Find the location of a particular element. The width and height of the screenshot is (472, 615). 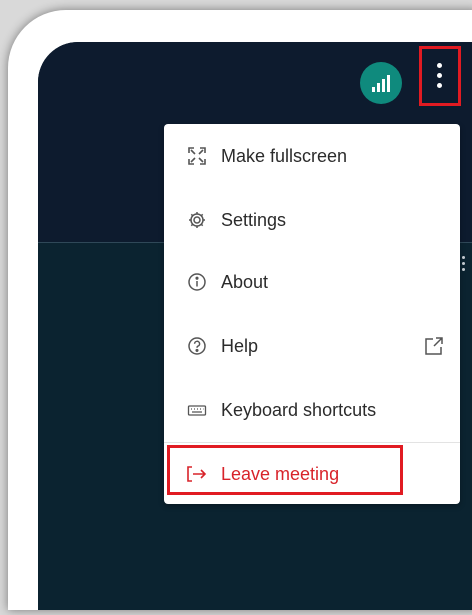

menu-item-label: Make fullscreen is located at coordinates (284, 156).